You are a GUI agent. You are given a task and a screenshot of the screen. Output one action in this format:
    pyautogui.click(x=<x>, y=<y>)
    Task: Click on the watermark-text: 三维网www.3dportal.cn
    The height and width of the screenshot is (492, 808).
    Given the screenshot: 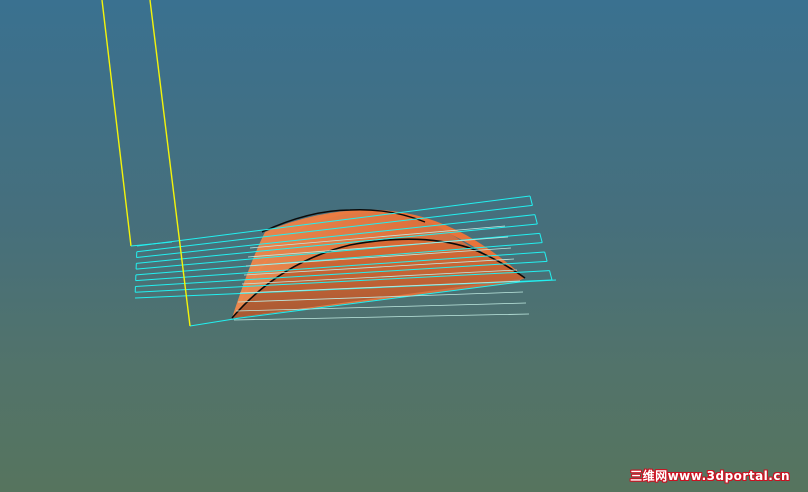 What is the action you would take?
    pyautogui.click(x=710, y=475)
    